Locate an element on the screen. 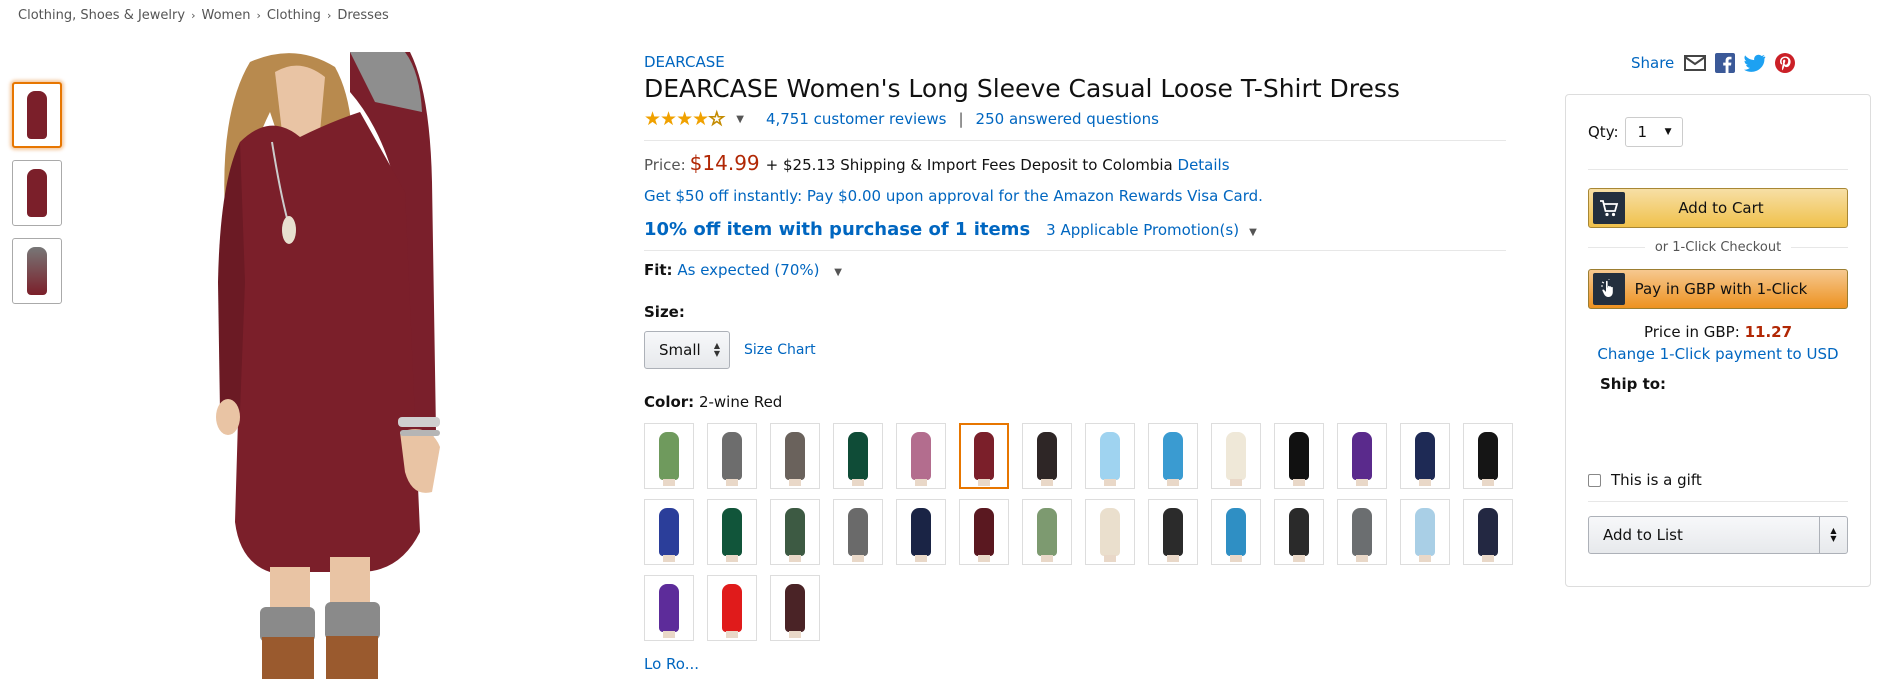  customer-reviews-link: 4,751 customer reviews is located at coordinates (856, 119).